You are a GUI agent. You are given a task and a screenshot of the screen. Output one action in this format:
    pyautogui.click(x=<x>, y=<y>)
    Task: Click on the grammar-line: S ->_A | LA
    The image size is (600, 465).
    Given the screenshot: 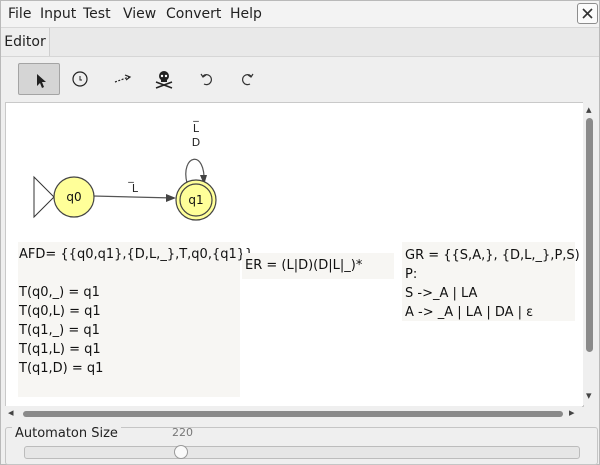 What is the action you would take?
    pyautogui.click(x=441, y=293)
    